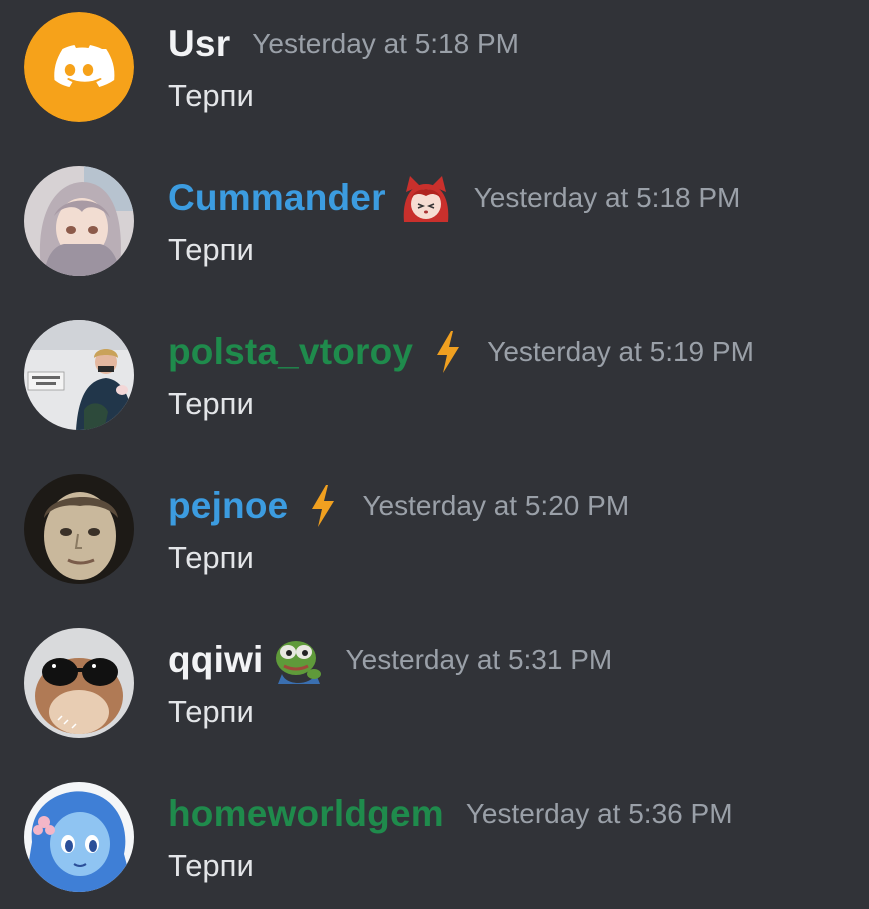  What do you see at coordinates (277, 198) in the screenshot?
I see `username: Cummander` at bounding box center [277, 198].